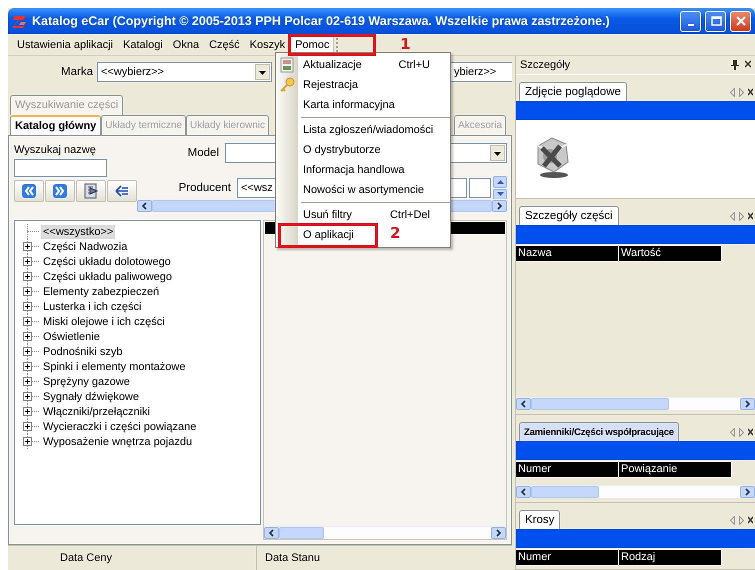 This screenshot has height=570, width=755. I want to click on status-text: Data Ceny, so click(154, 558).